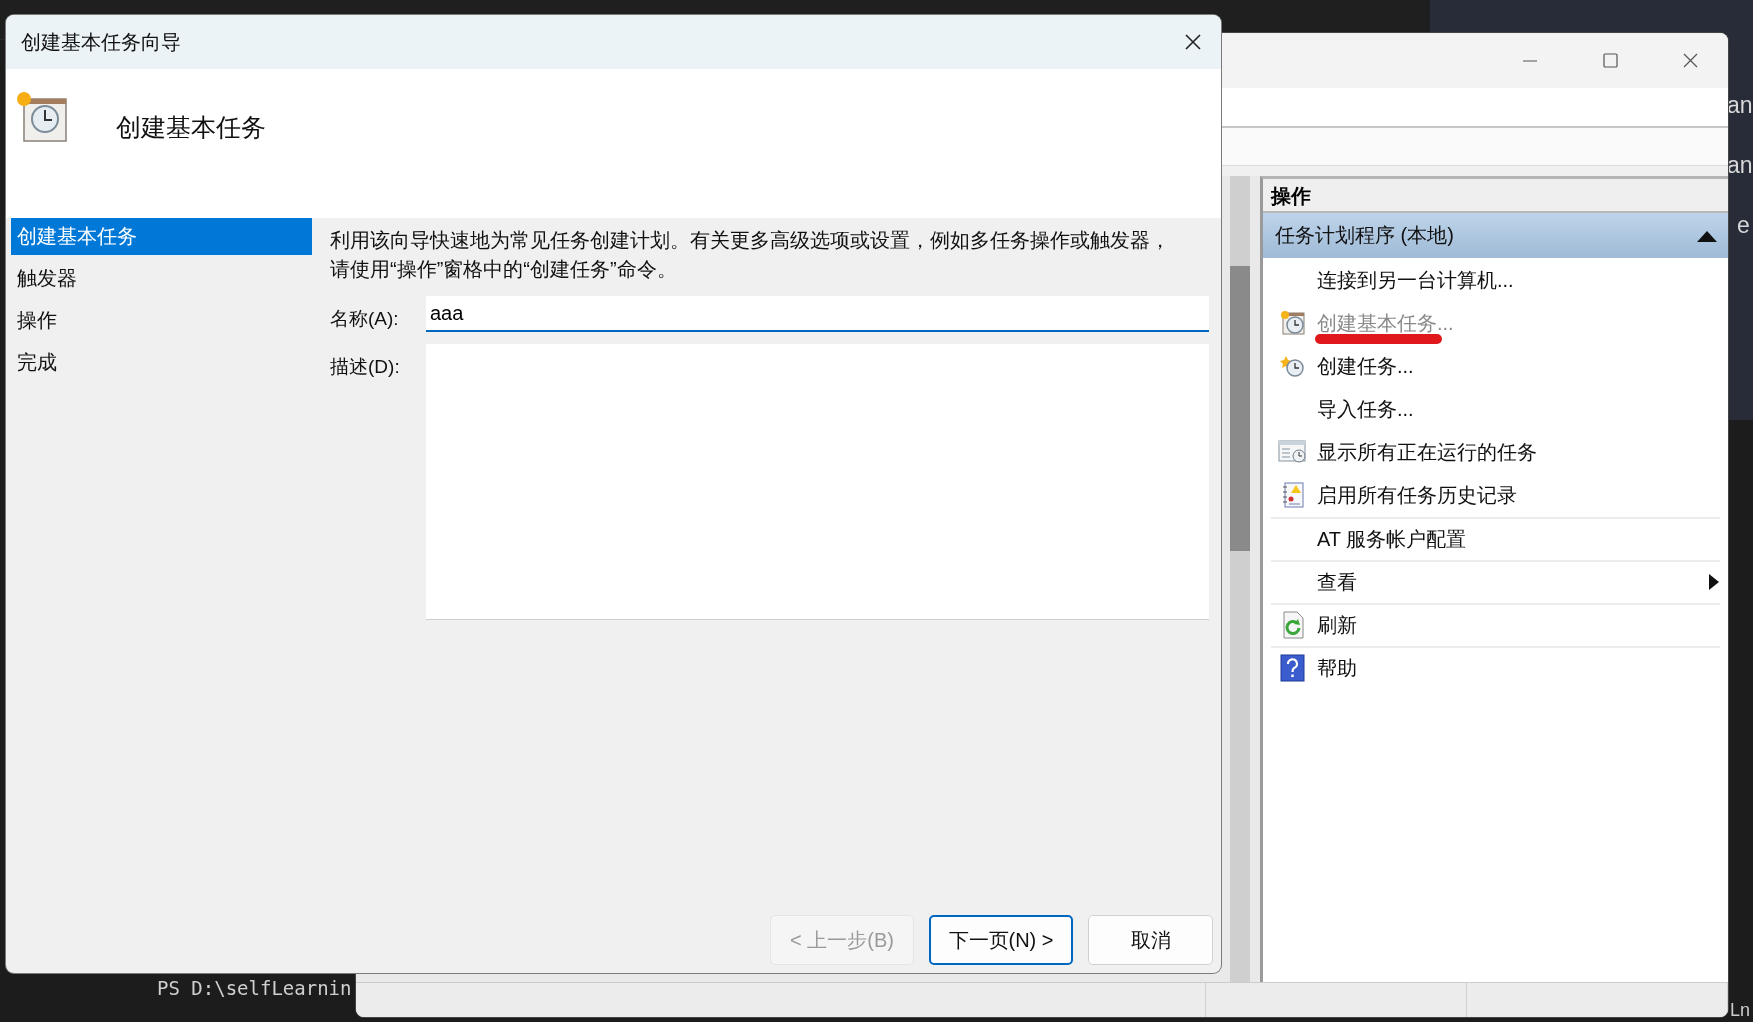 The width and height of the screenshot is (1753, 1022). What do you see at coordinates (1495, 538) in the screenshot?
I see `action-item: AT 服务帐户配置` at bounding box center [1495, 538].